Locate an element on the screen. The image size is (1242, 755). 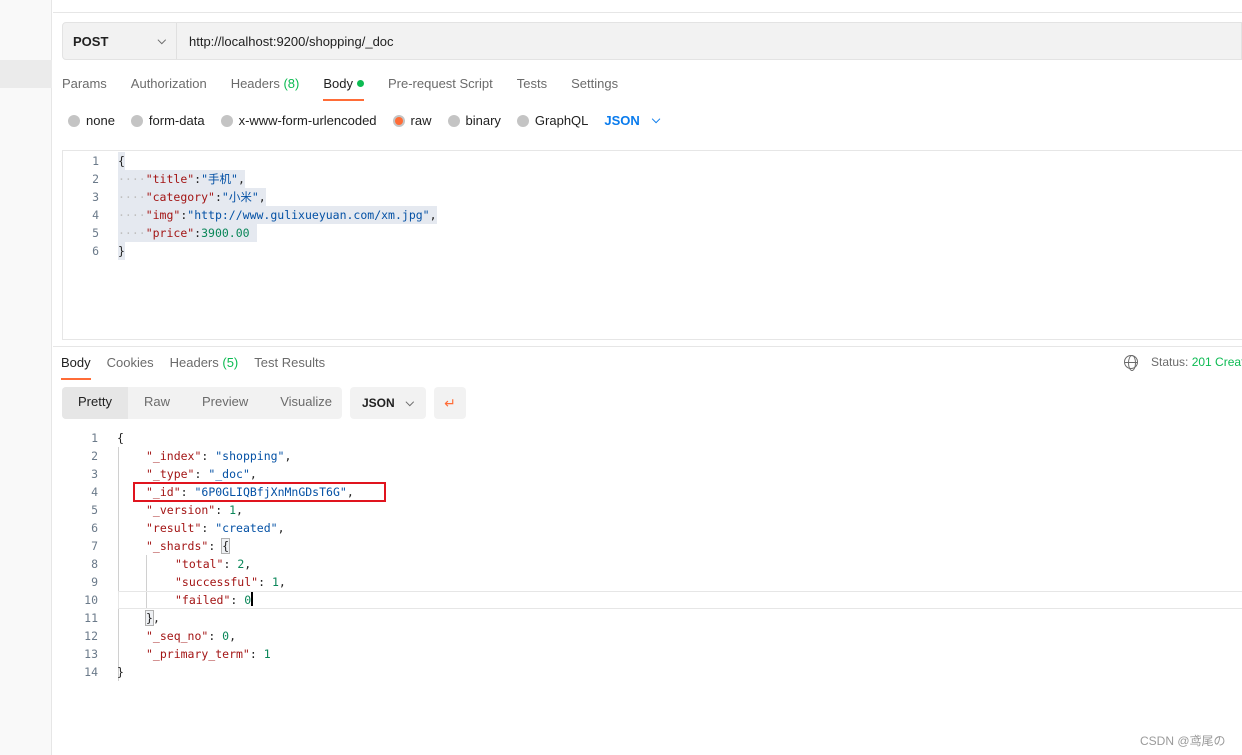
tab-label: Headers is located at coordinates (194, 362).